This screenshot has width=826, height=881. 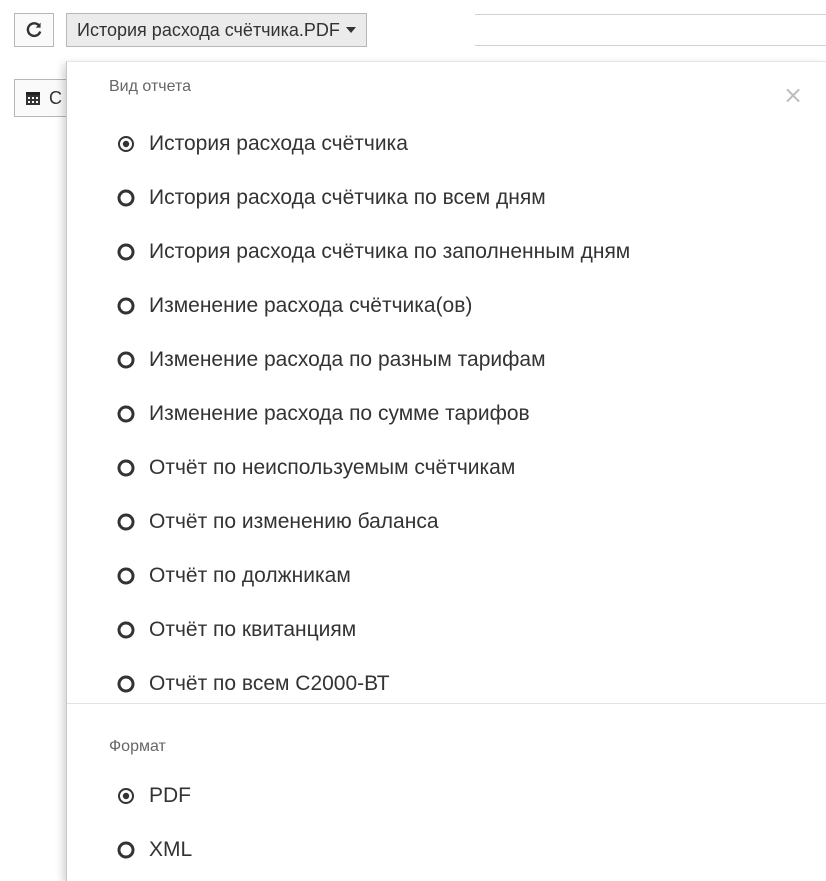 What do you see at coordinates (269, 683) in the screenshot?
I see `report-type-option-label: Отчёт по всем С2000-ВТ` at bounding box center [269, 683].